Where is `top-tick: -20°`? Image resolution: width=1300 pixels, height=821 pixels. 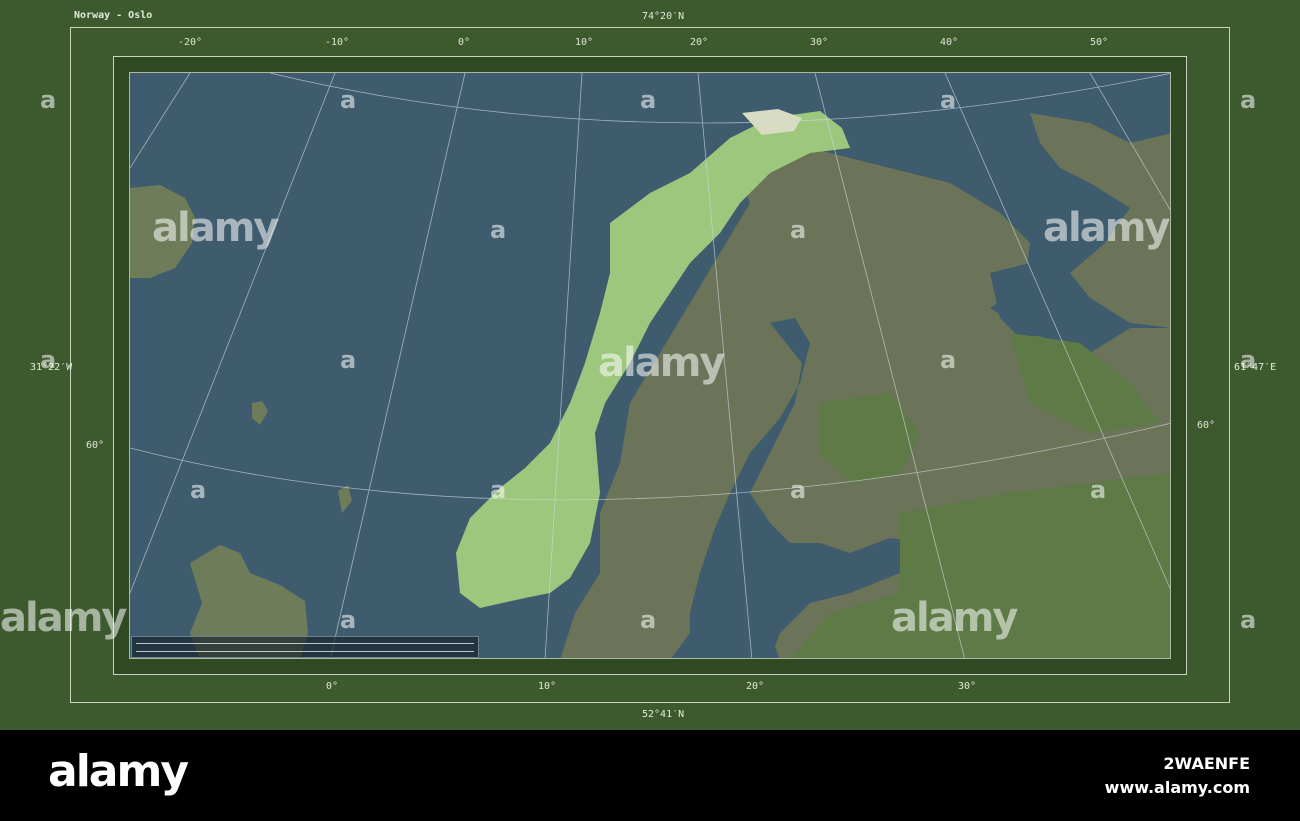 top-tick: -20° is located at coordinates (190, 42).